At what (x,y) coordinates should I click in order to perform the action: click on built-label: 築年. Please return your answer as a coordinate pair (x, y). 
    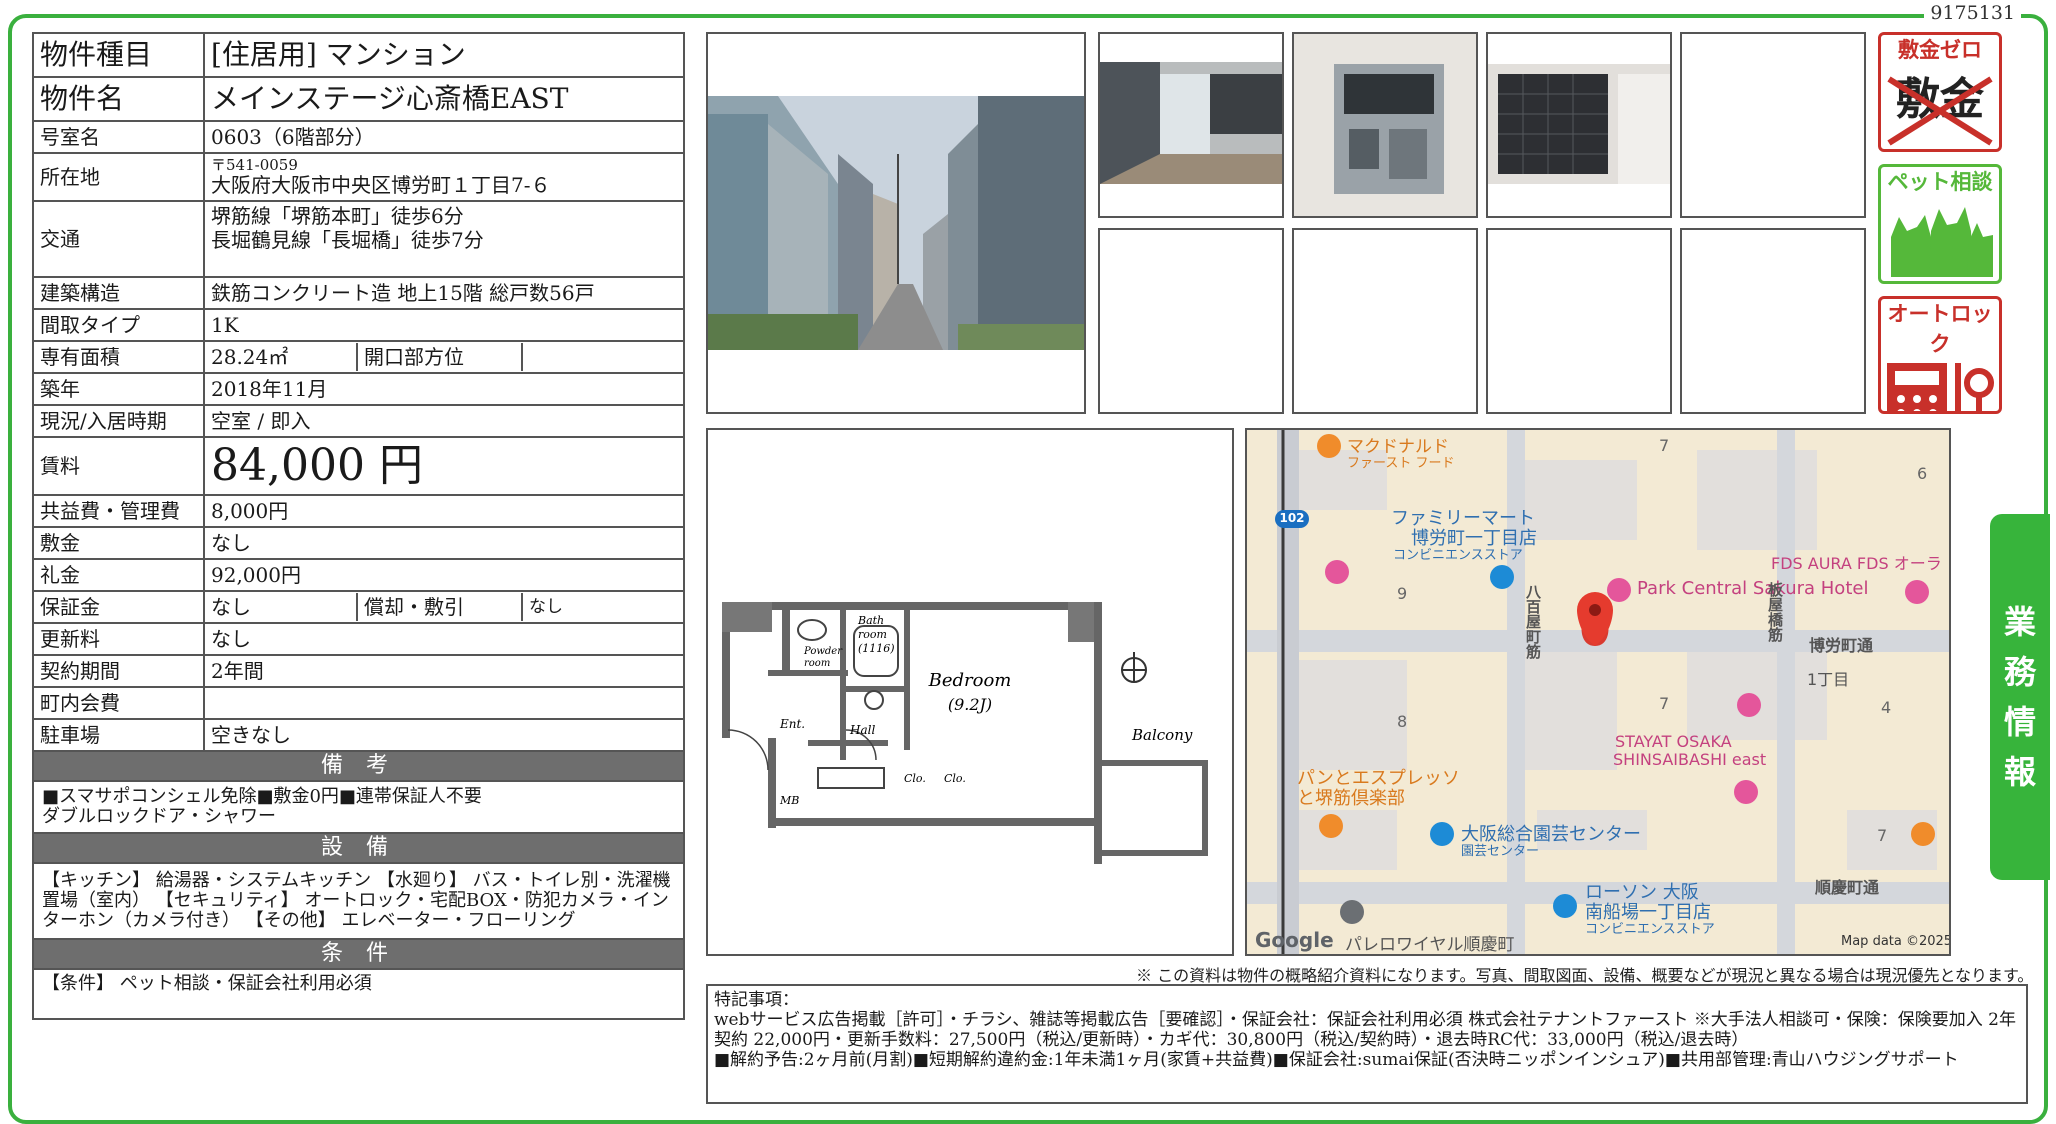
    Looking at the image, I should click on (118, 389).